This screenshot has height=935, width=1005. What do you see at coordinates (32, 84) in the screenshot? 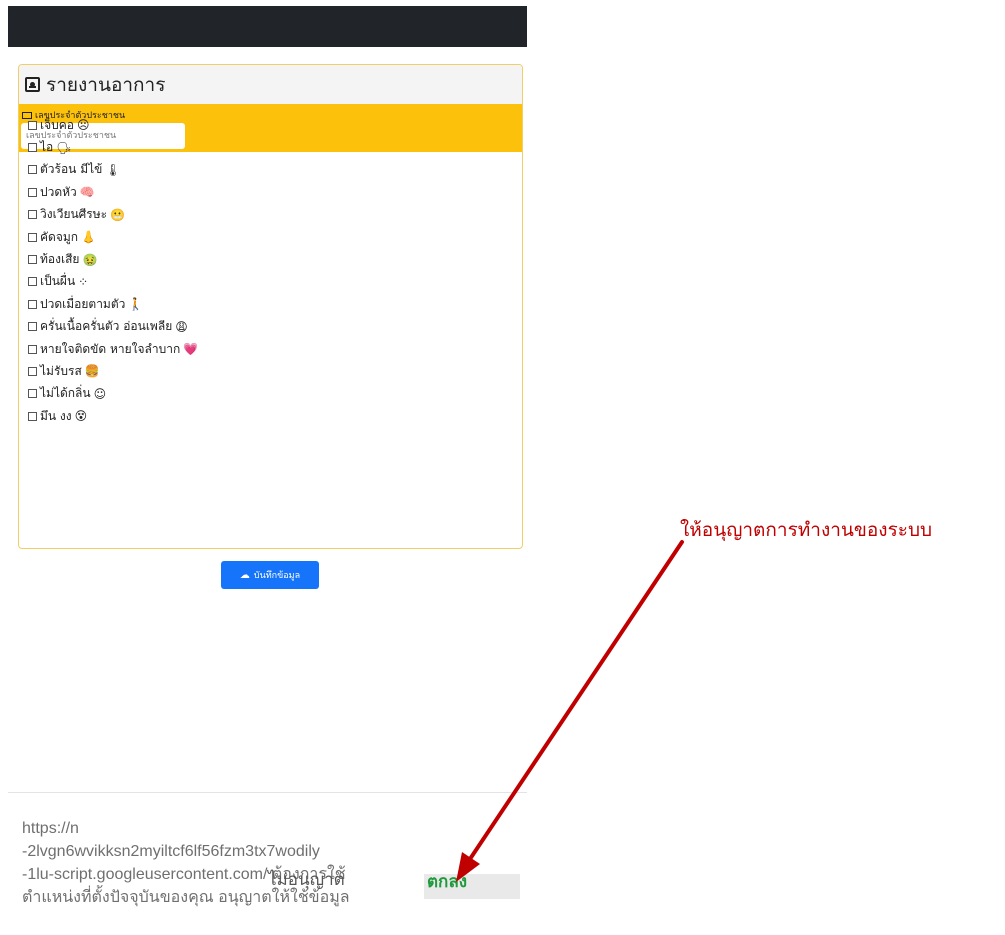
I see `id-card-icon` at bounding box center [32, 84].